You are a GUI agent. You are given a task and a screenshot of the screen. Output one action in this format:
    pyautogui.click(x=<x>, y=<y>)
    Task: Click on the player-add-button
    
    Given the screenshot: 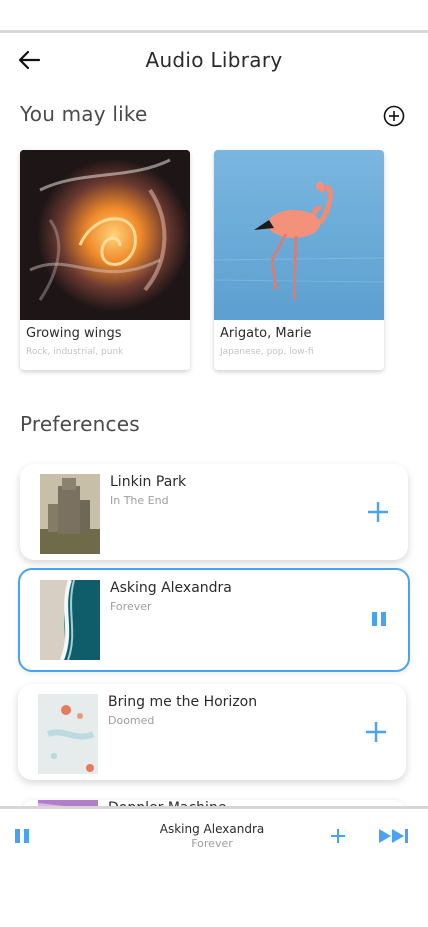 What is the action you would take?
    pyautogui.click(x=338, y=836)
    